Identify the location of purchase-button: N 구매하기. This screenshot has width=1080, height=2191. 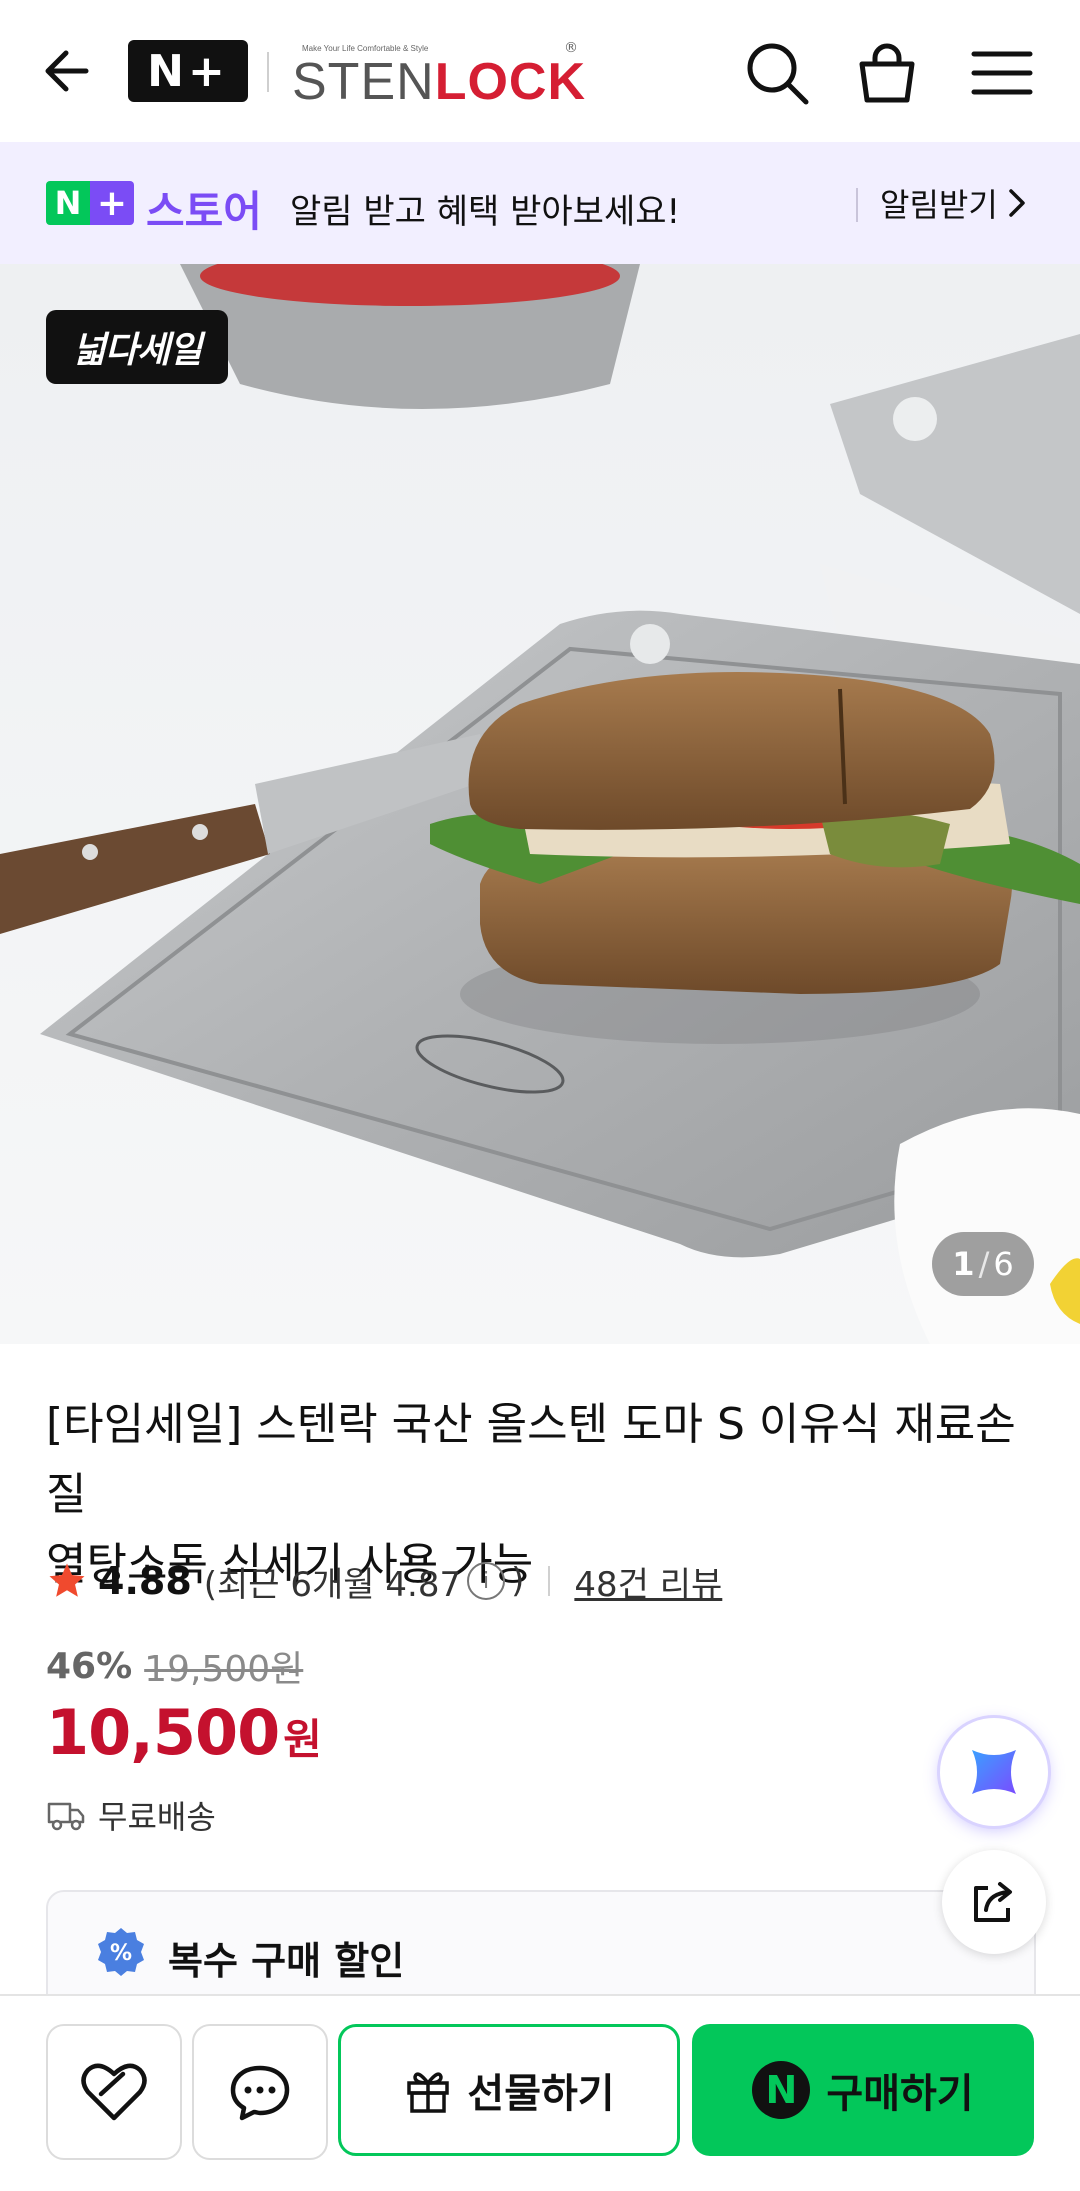
(863, 2090).